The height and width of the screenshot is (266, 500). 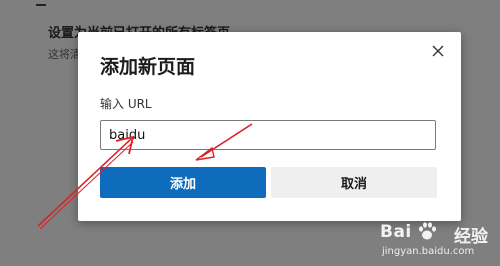 What do you see at coordinates (268, 135) in the screenshot?
I see `url-input` at bounding box center [268, 135].